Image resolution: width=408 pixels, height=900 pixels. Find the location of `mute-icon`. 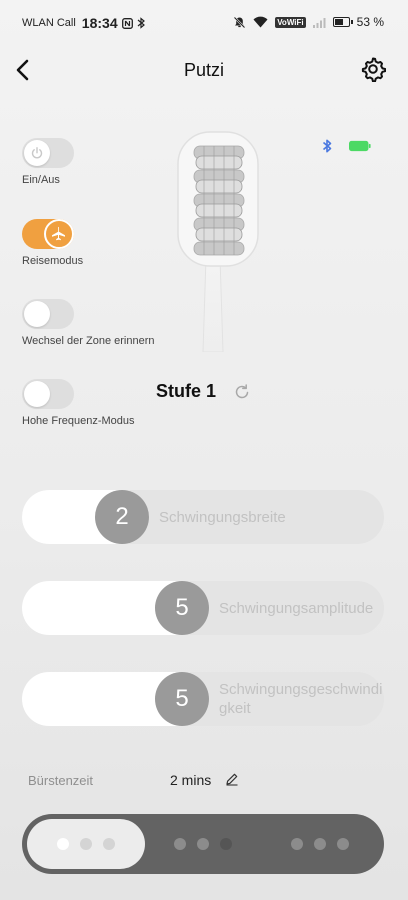

mute-icon is located at coordinates (239, 22).